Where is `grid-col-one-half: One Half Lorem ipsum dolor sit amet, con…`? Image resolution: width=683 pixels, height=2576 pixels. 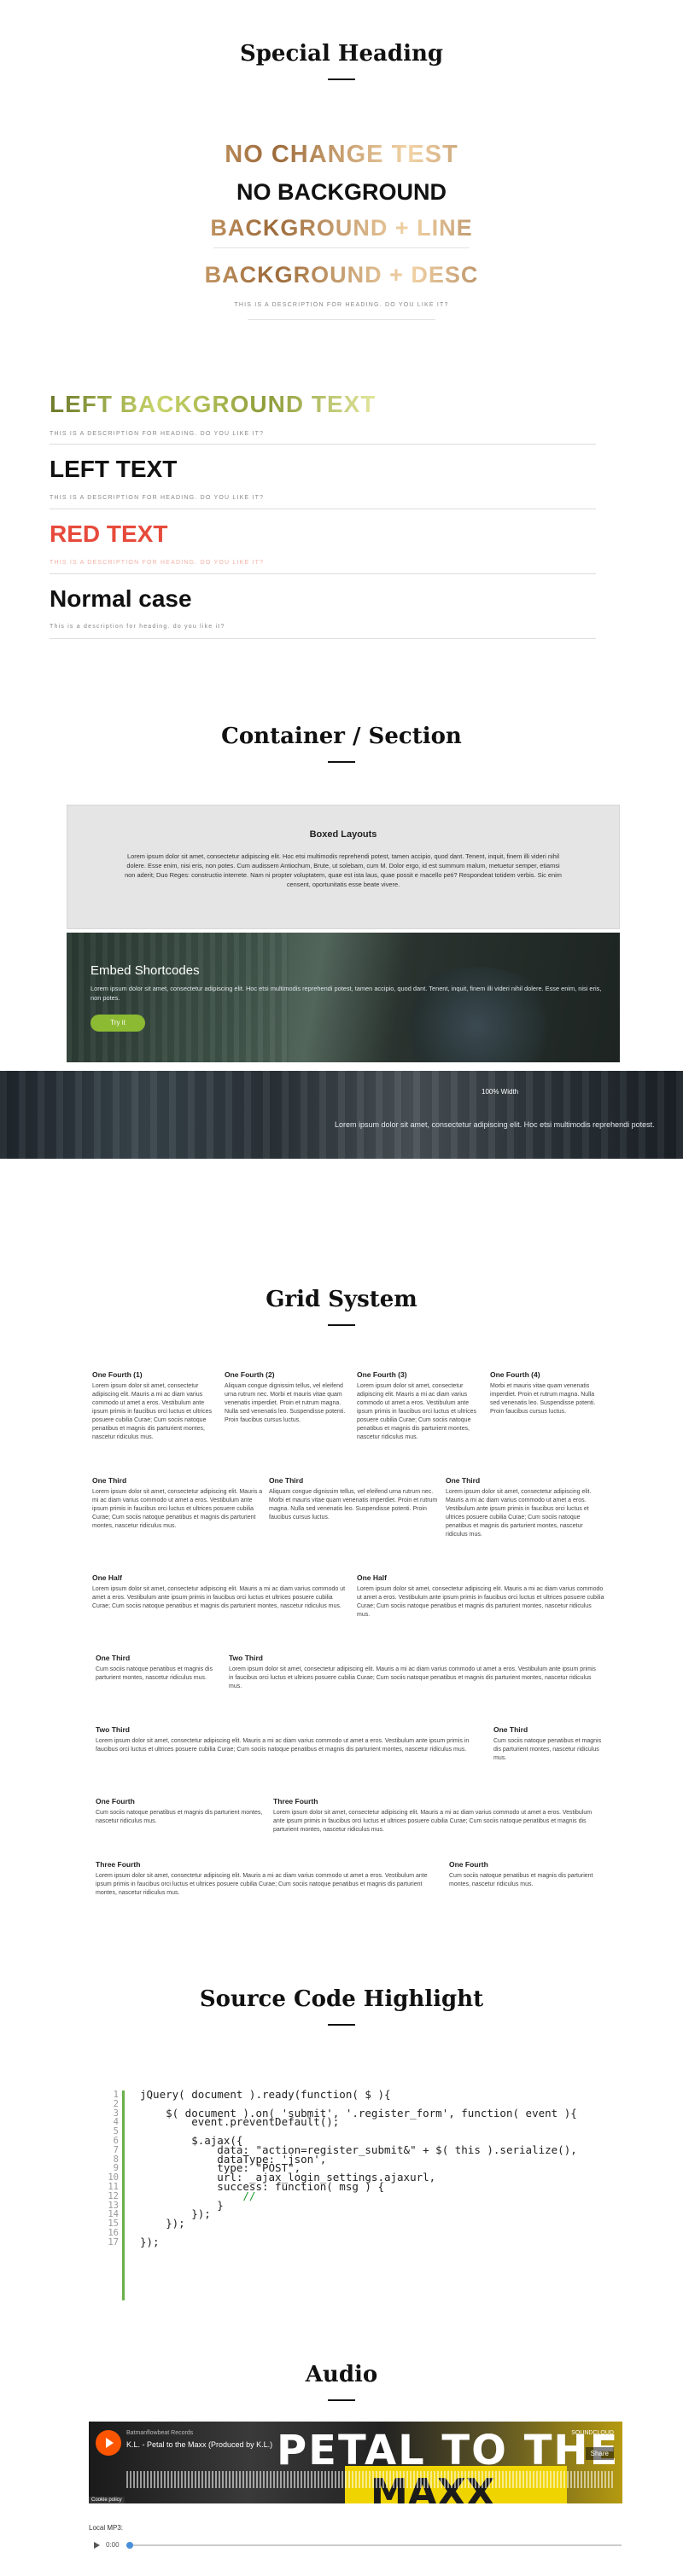 grid-col-one-half: One Half Lorem ipsum dolor sit amet, con… is located at coordinates (481, 1596).